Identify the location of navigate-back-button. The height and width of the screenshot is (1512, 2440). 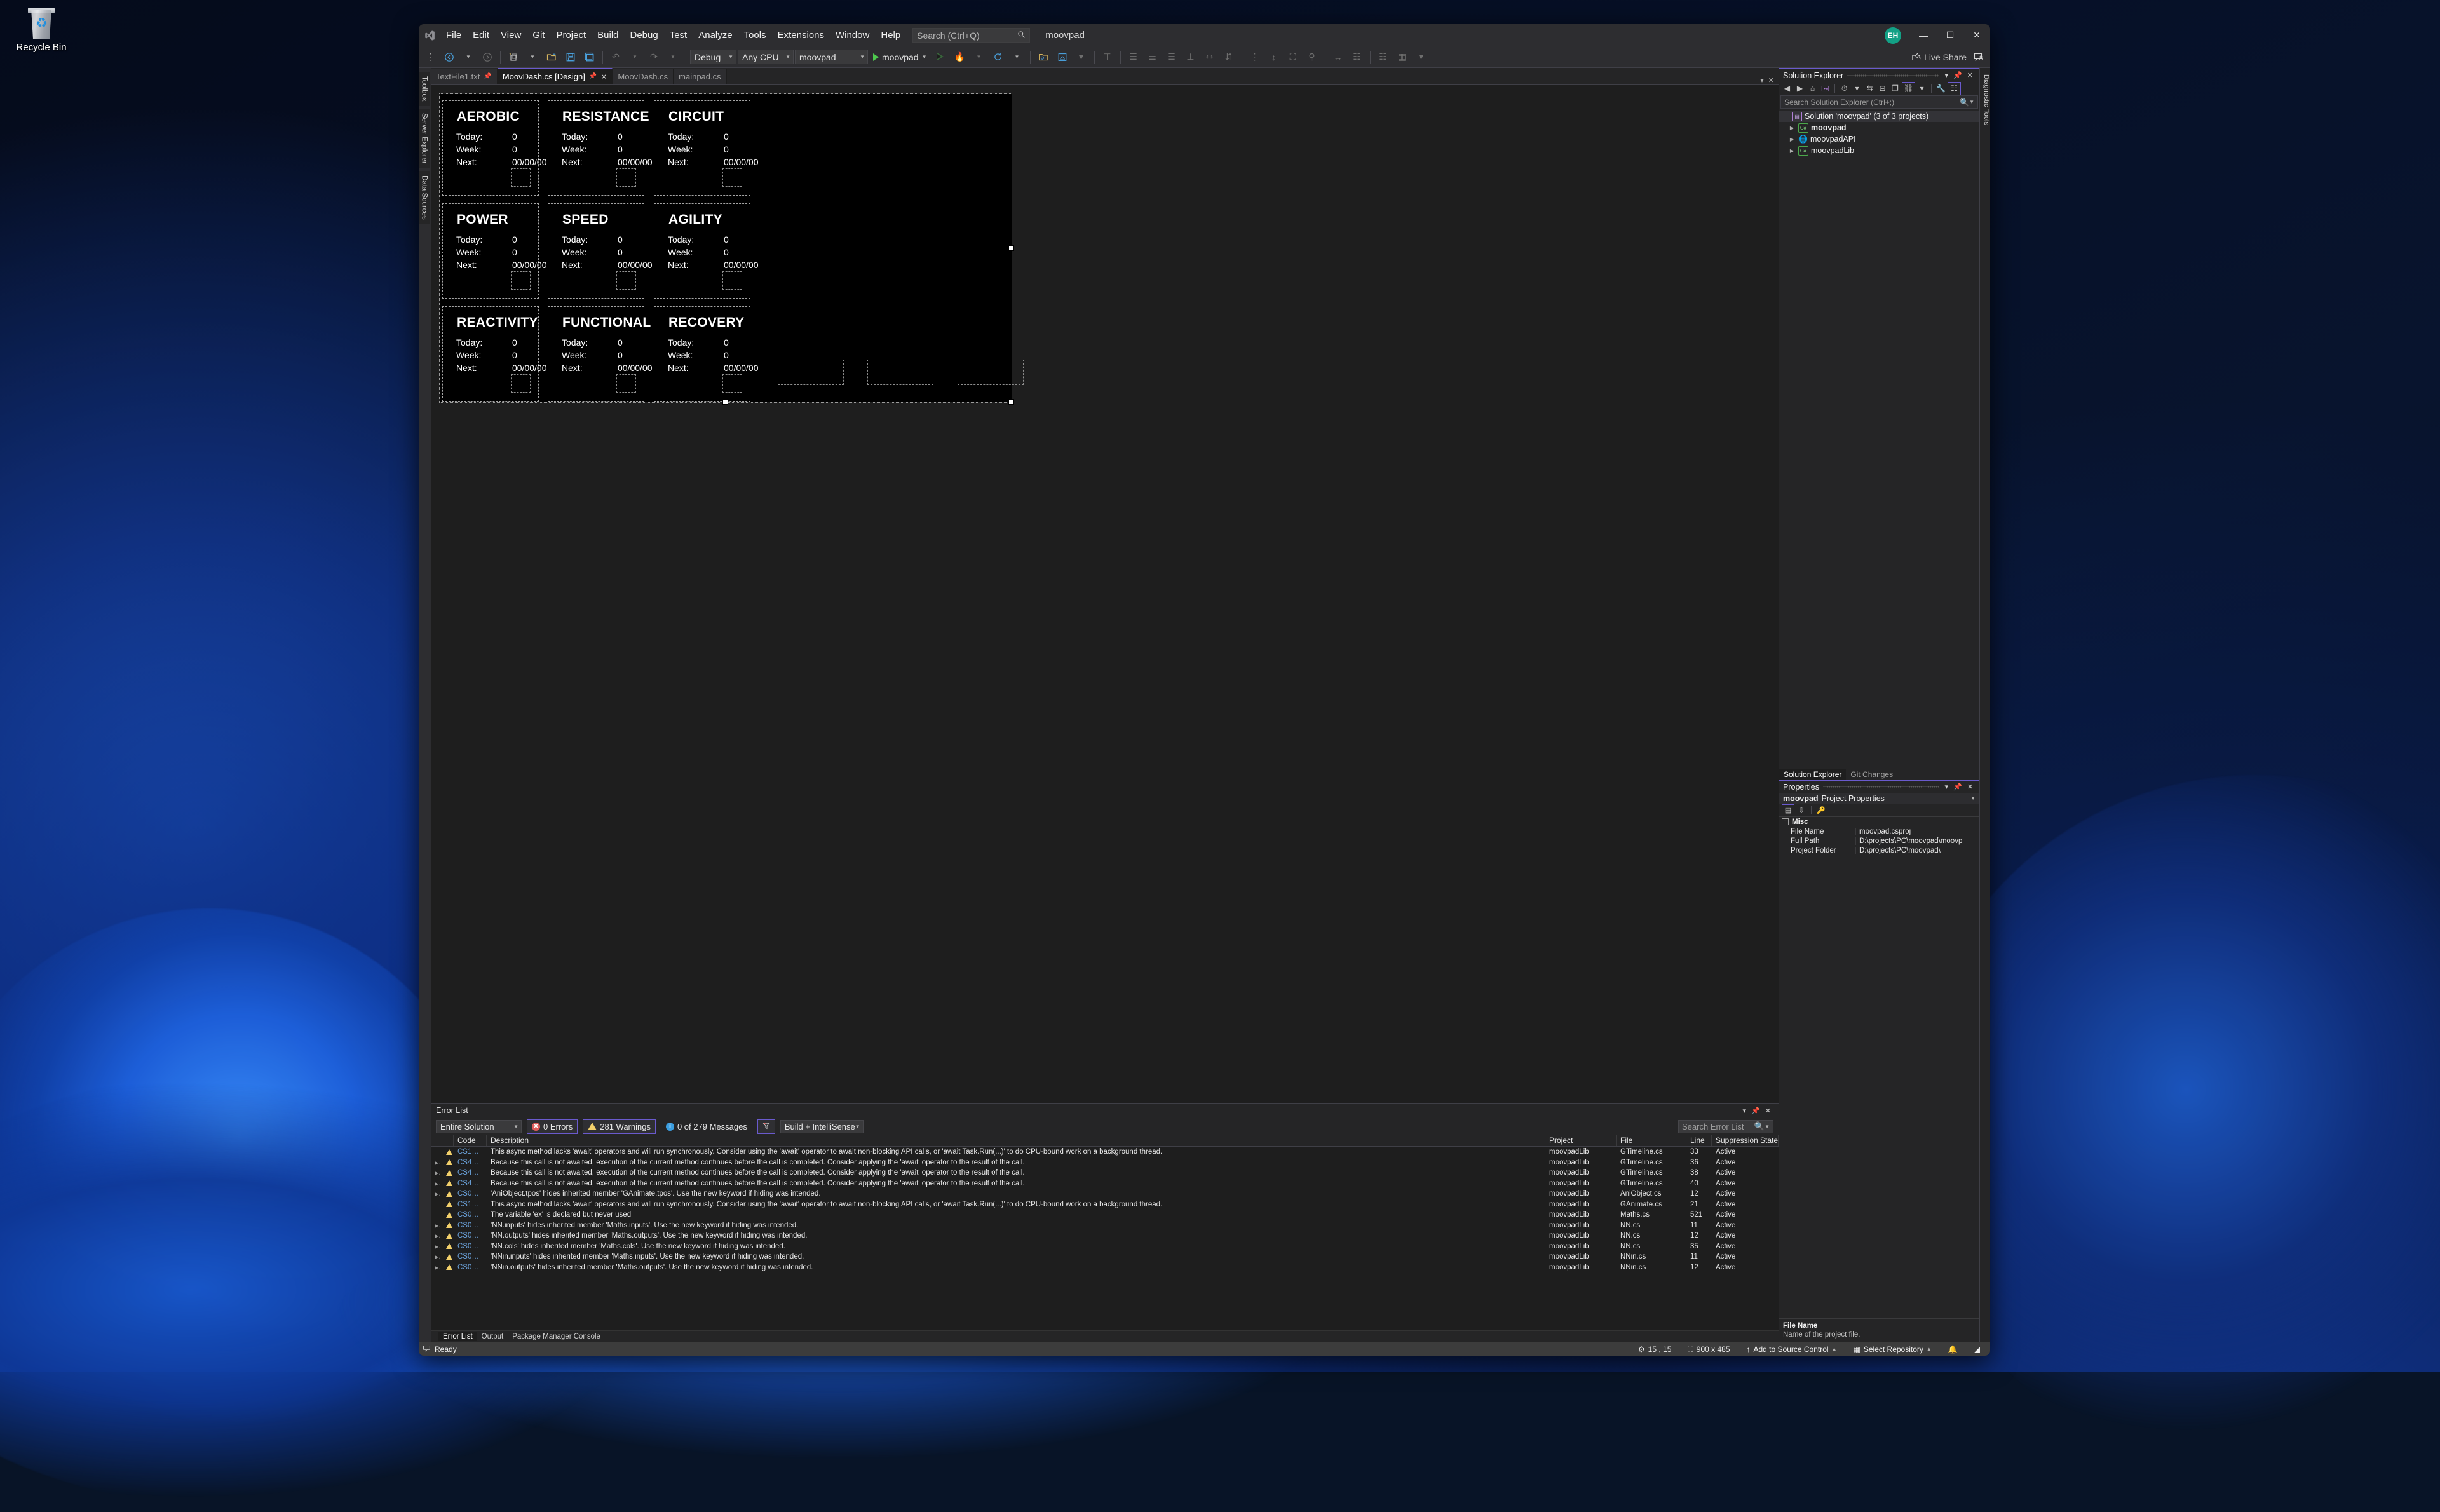
(449, 57).